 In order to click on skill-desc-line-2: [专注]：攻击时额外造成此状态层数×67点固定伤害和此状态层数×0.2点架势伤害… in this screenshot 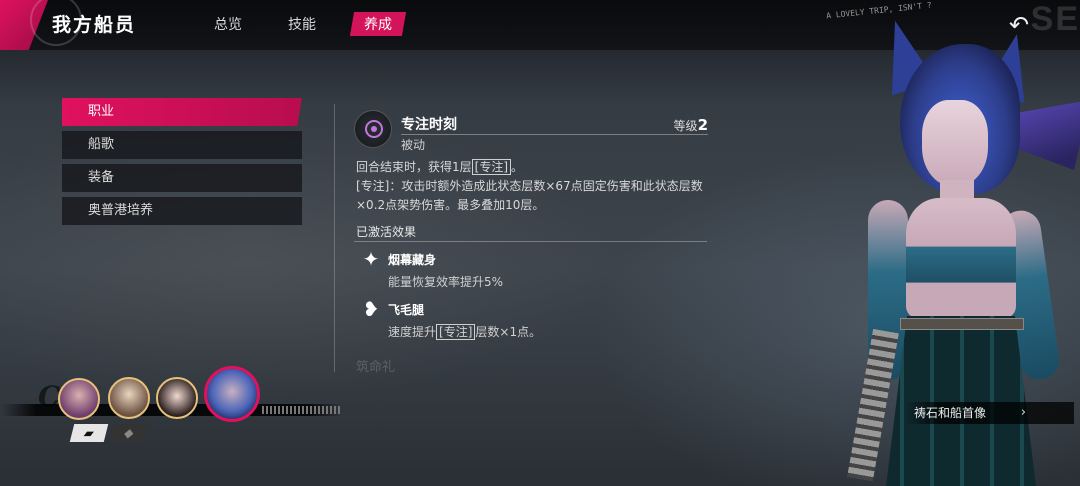, I will do `click(529, 195)`.